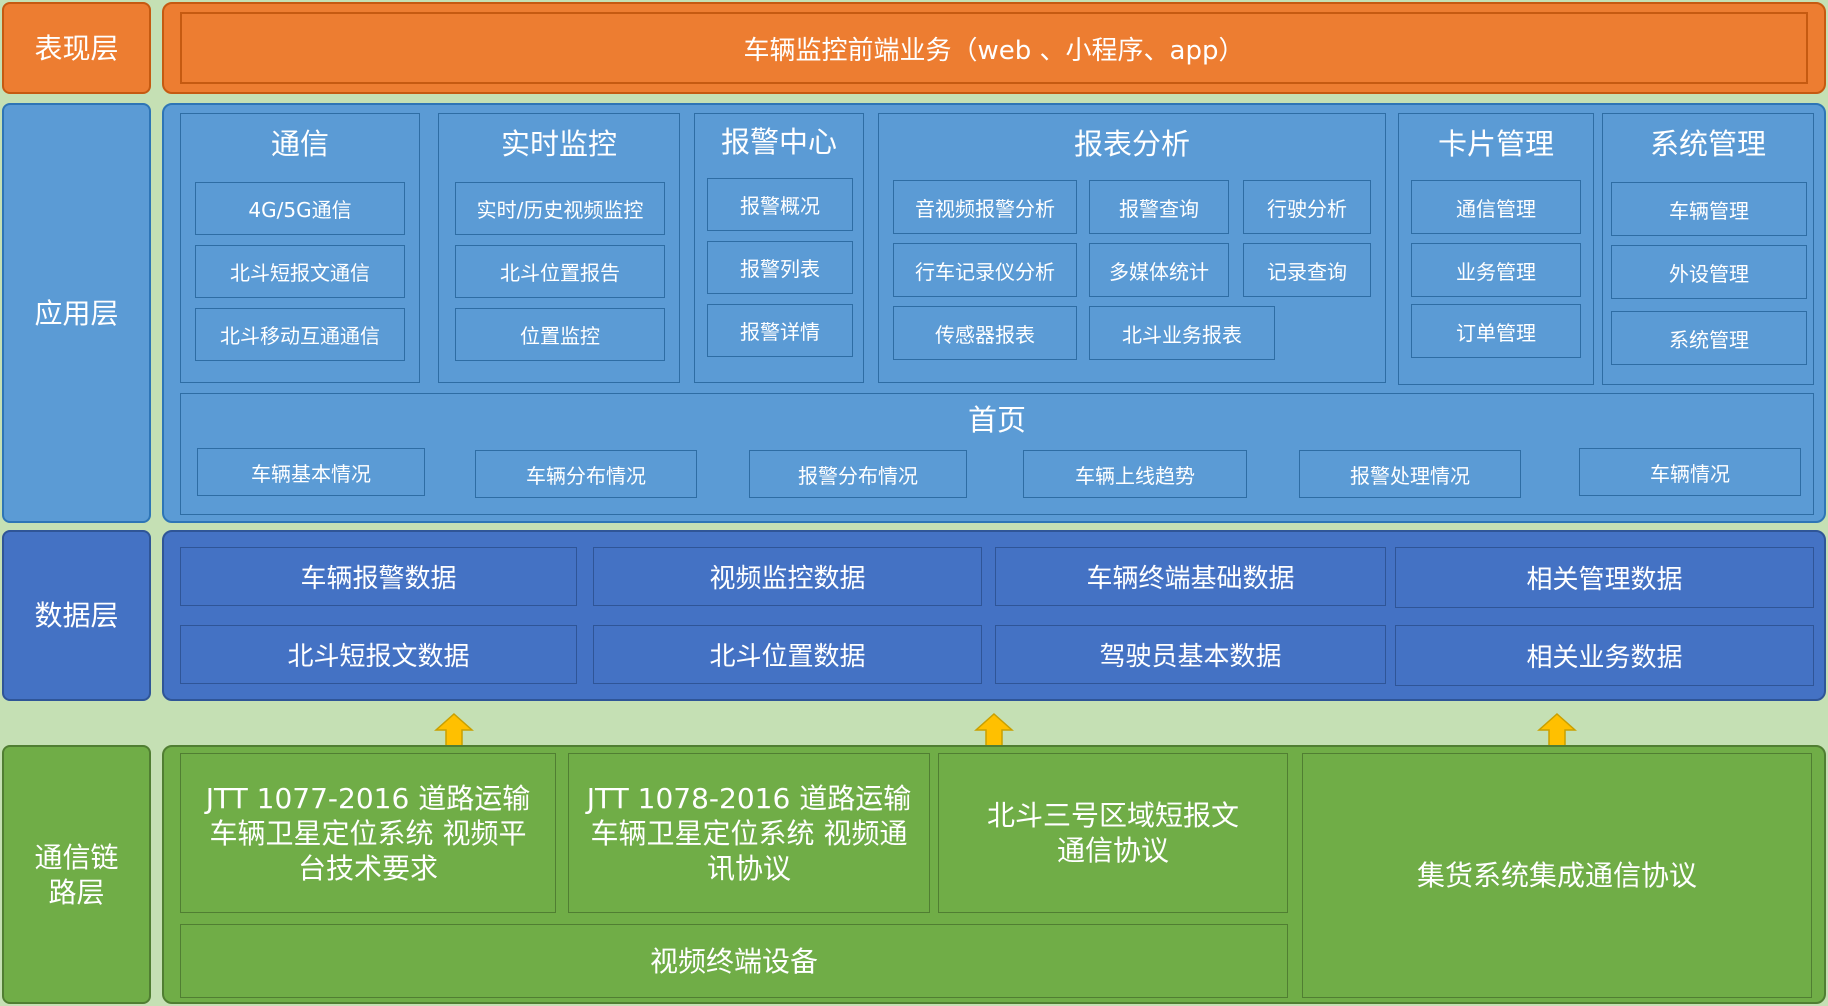  I want to click on group-title: 系统管理, so click(1707, 144).